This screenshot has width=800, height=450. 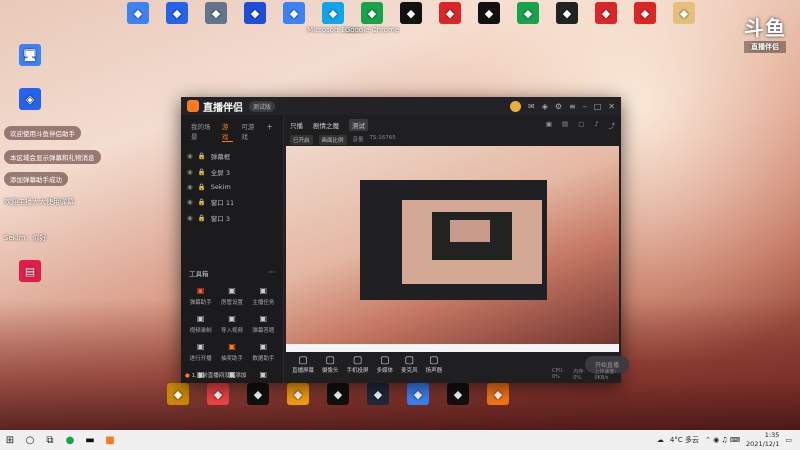 What do you see at coordinates (232, 156) in the screenshot?
I see `scene-item: ◉ 🔒 弹幕框` at bounding box center [232, 156].